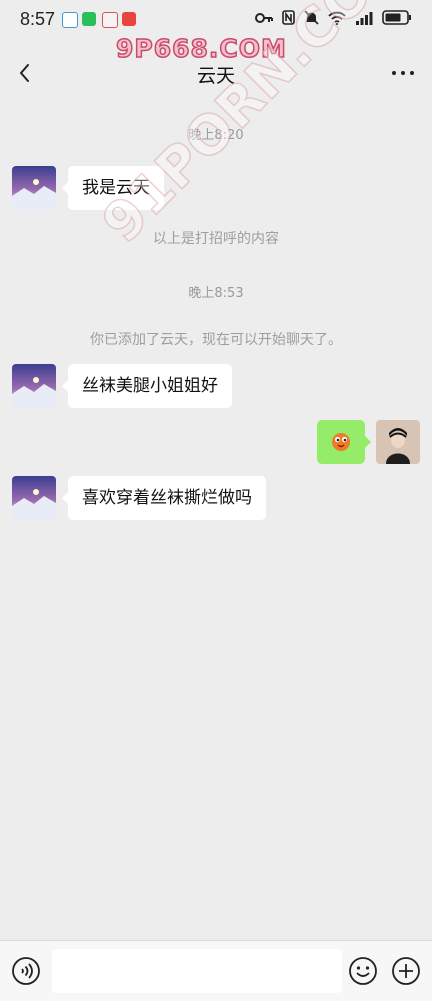  What do you see at coordinates (288, 17) in the screenshot?
I see `nfc-icon` at bounding box center [288, 17].